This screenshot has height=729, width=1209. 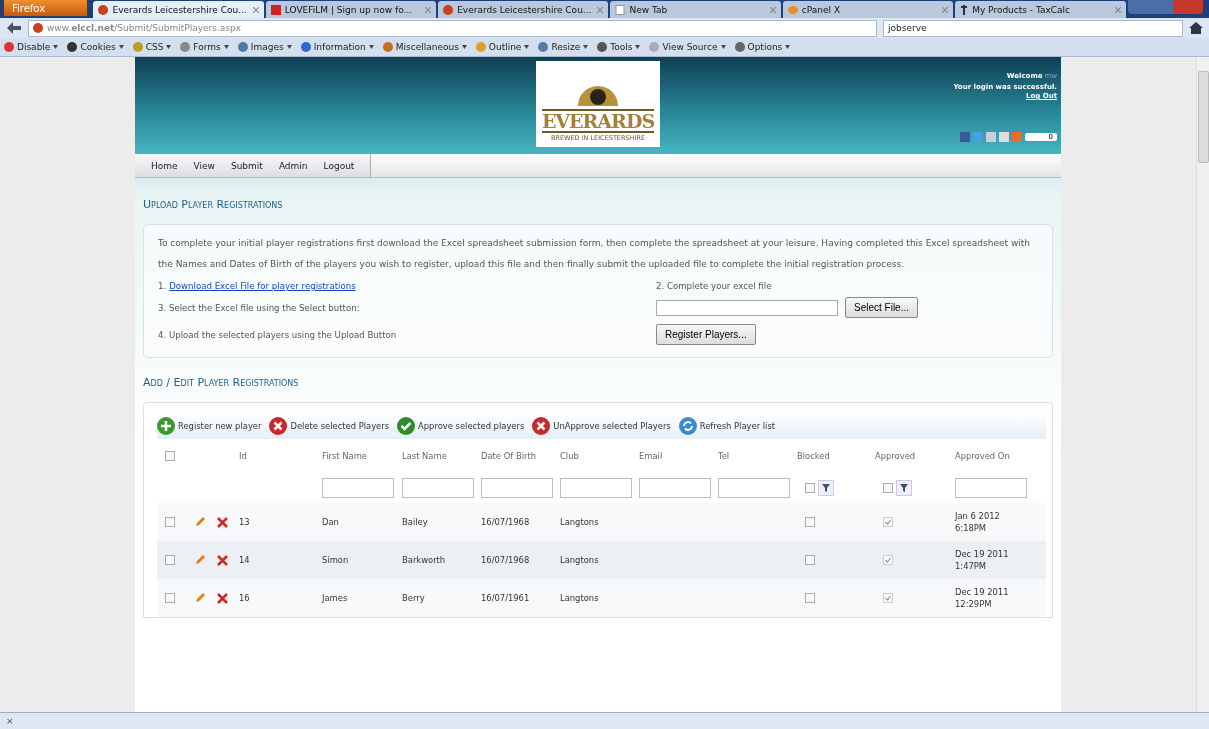 I want to click on nav-link: Admin, so click(x=293, y=165).